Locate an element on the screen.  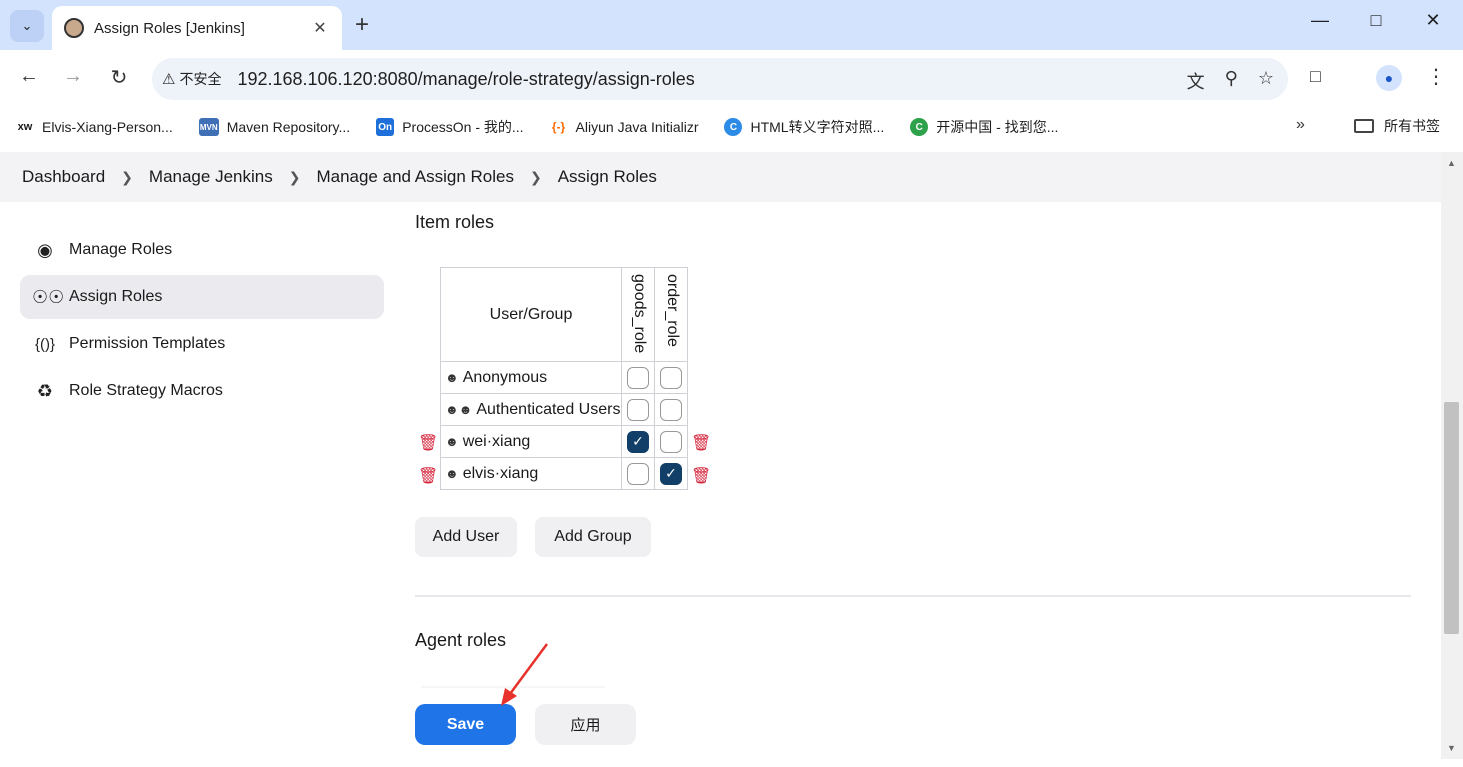
user-cell: ☻ Anonymous is located at coordinates (531, 377).